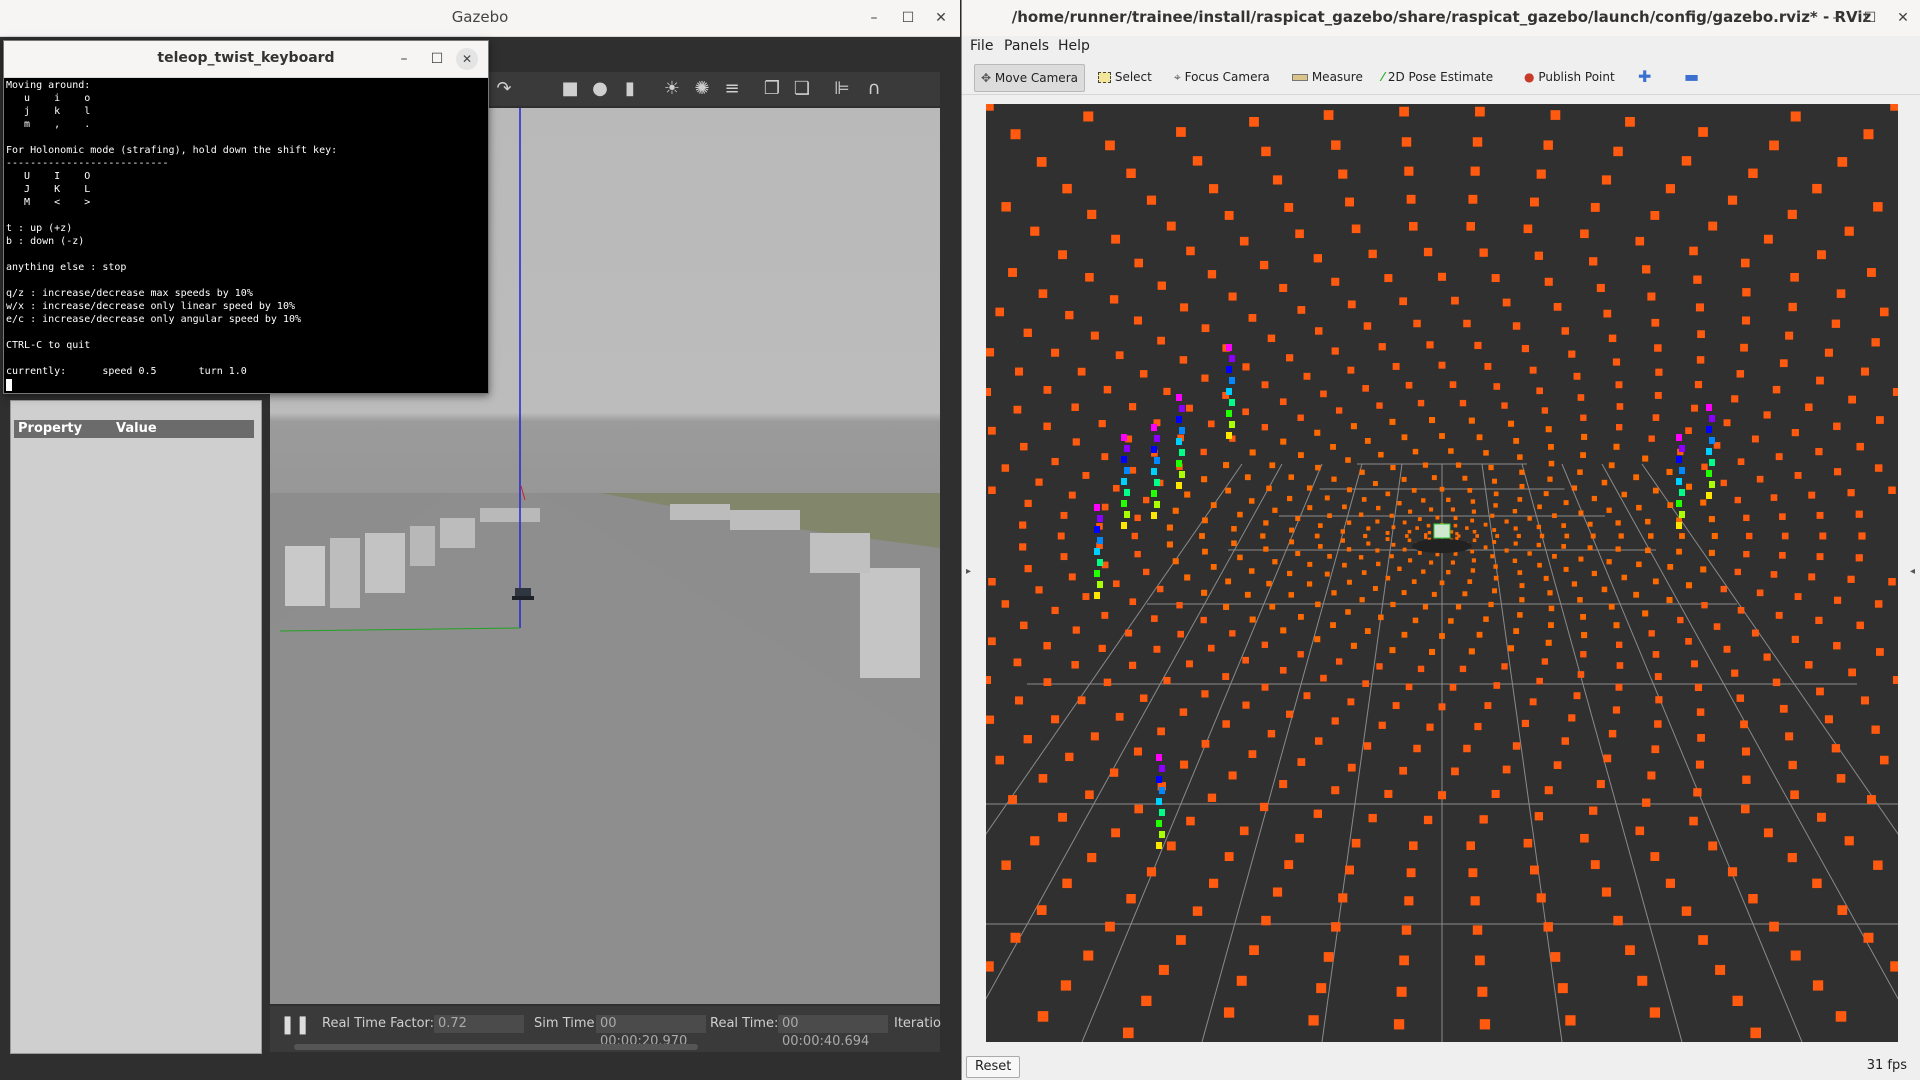 The width and height of the screenshot is (1920, 1080). Describe the element at coordinates (1222, 77) in the screenshot. I see `focus-camera-tool: ⌖ Focus Camera` at that location.